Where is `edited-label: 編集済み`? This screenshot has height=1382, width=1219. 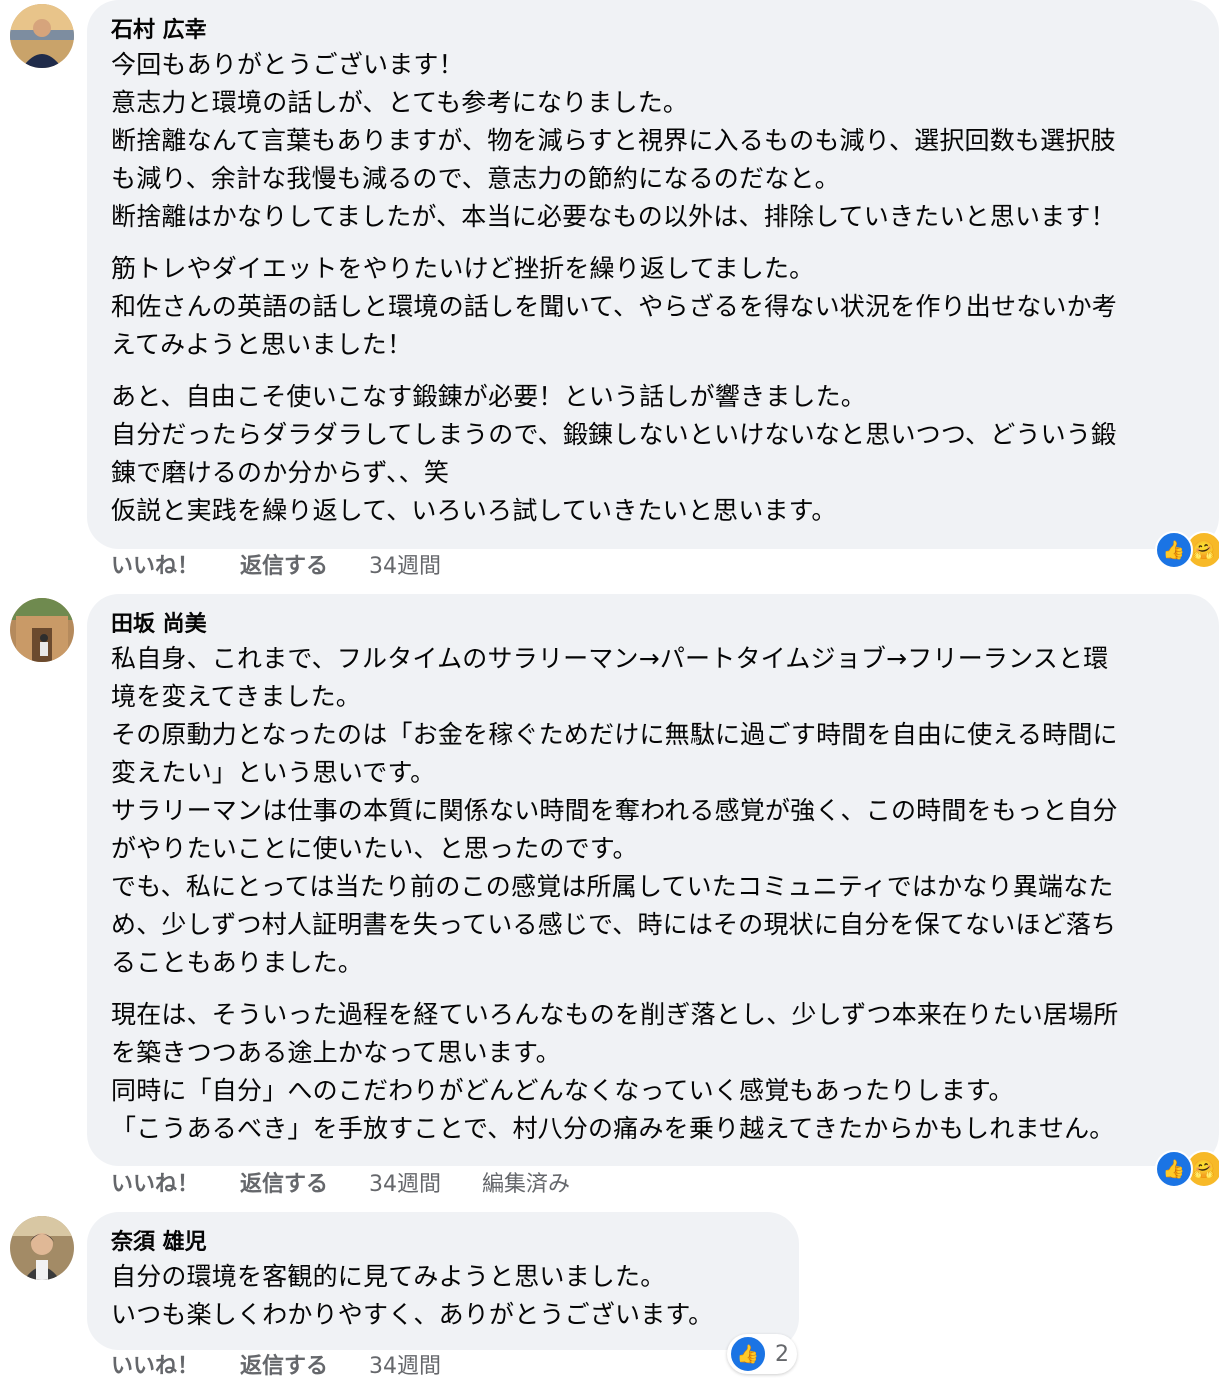
edited-label: 編集済み is located at coordinates (526, 1184).